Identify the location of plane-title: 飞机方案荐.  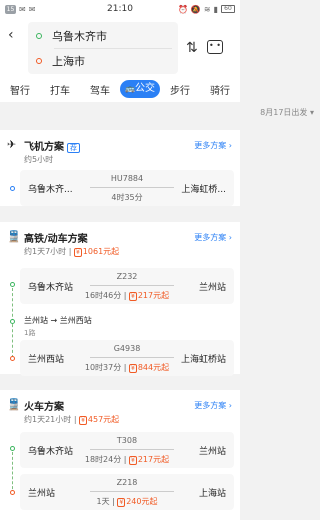
(52, 145).